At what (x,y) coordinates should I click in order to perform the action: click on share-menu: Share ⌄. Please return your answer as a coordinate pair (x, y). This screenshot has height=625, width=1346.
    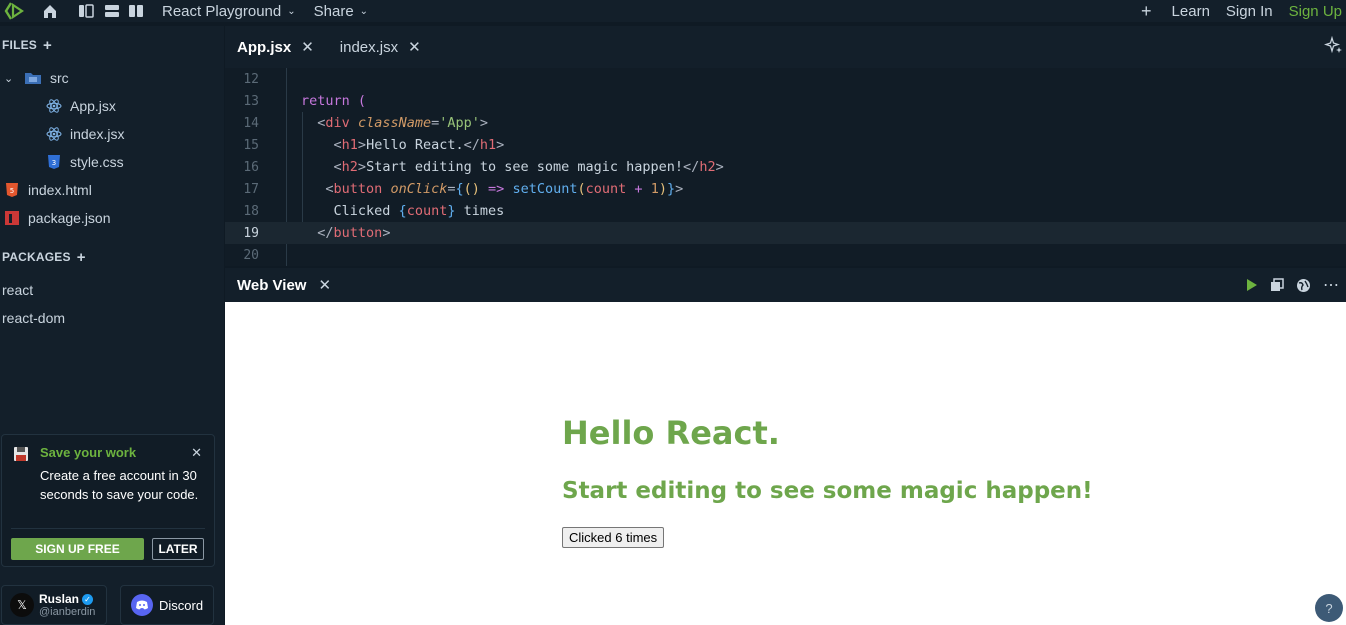
    Looking at the image, I should click on (341, 11).